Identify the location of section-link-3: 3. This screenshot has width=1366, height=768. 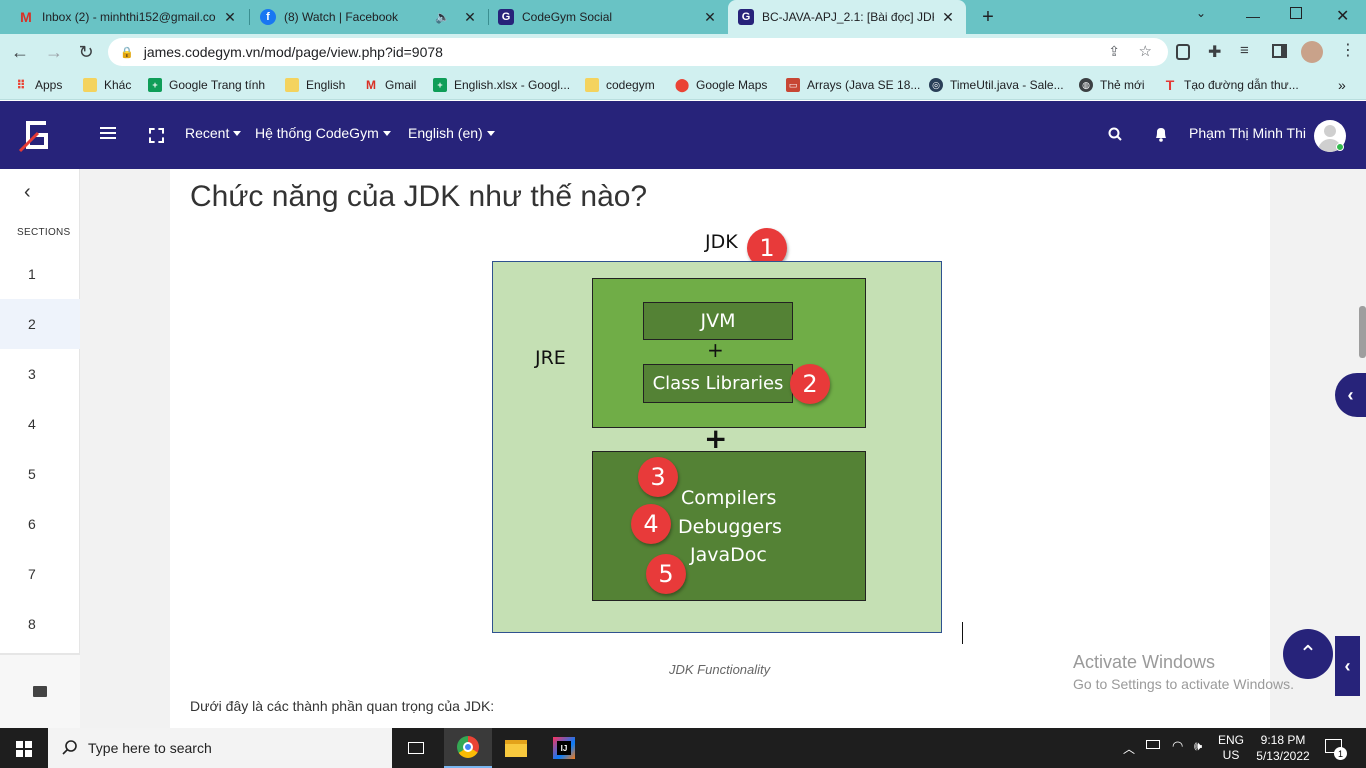
(40, 374).